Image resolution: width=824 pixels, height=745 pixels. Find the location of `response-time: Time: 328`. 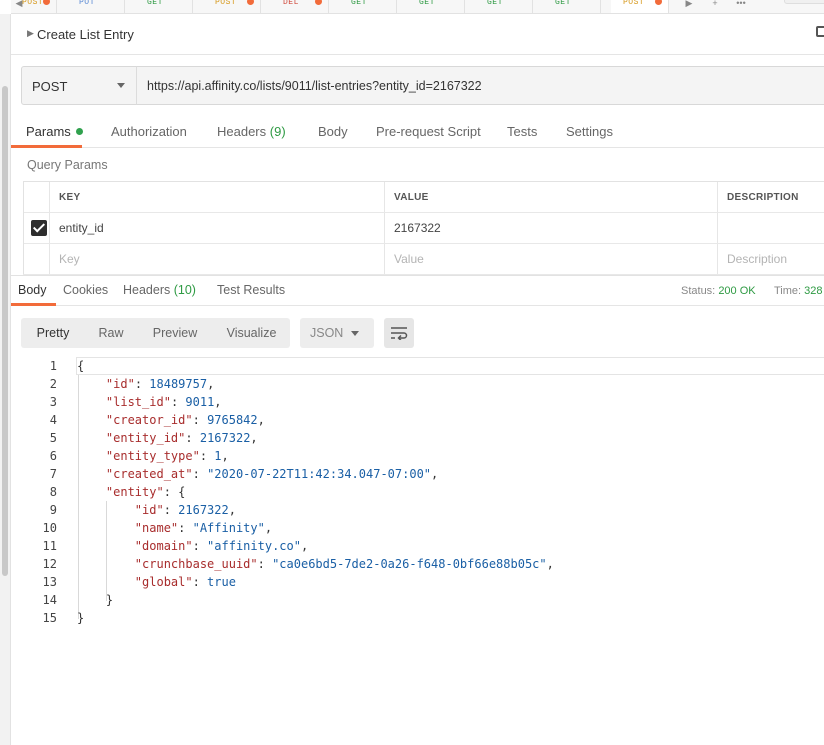

response-time: Time: 328 is located at coordinates (798, 291).